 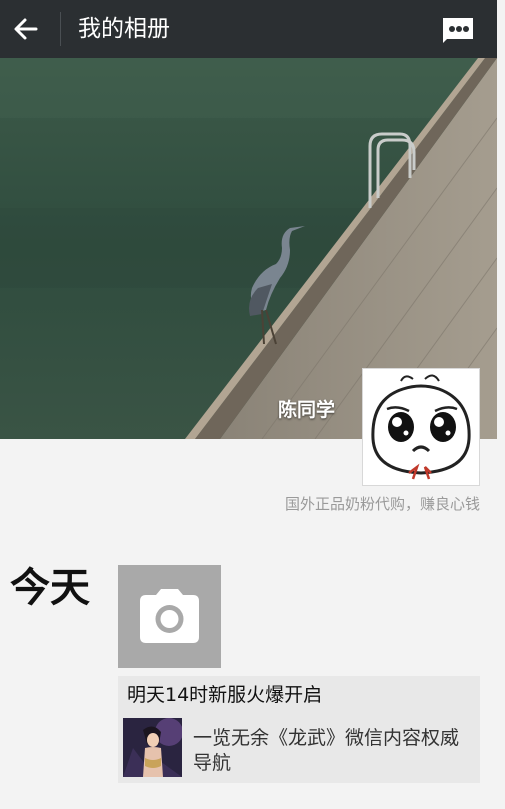 I want to click on more-button, so click(x=458, y=29).